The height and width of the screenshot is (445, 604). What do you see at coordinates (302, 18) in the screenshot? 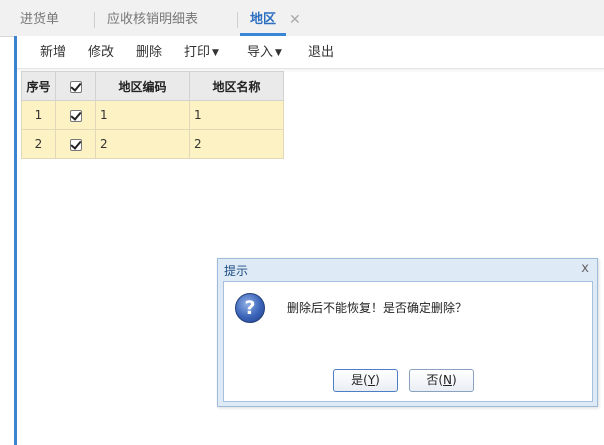
I see `tab-bar: 进货单 应收核销明细表 地区 ✕` at bounding box center [302, 18].